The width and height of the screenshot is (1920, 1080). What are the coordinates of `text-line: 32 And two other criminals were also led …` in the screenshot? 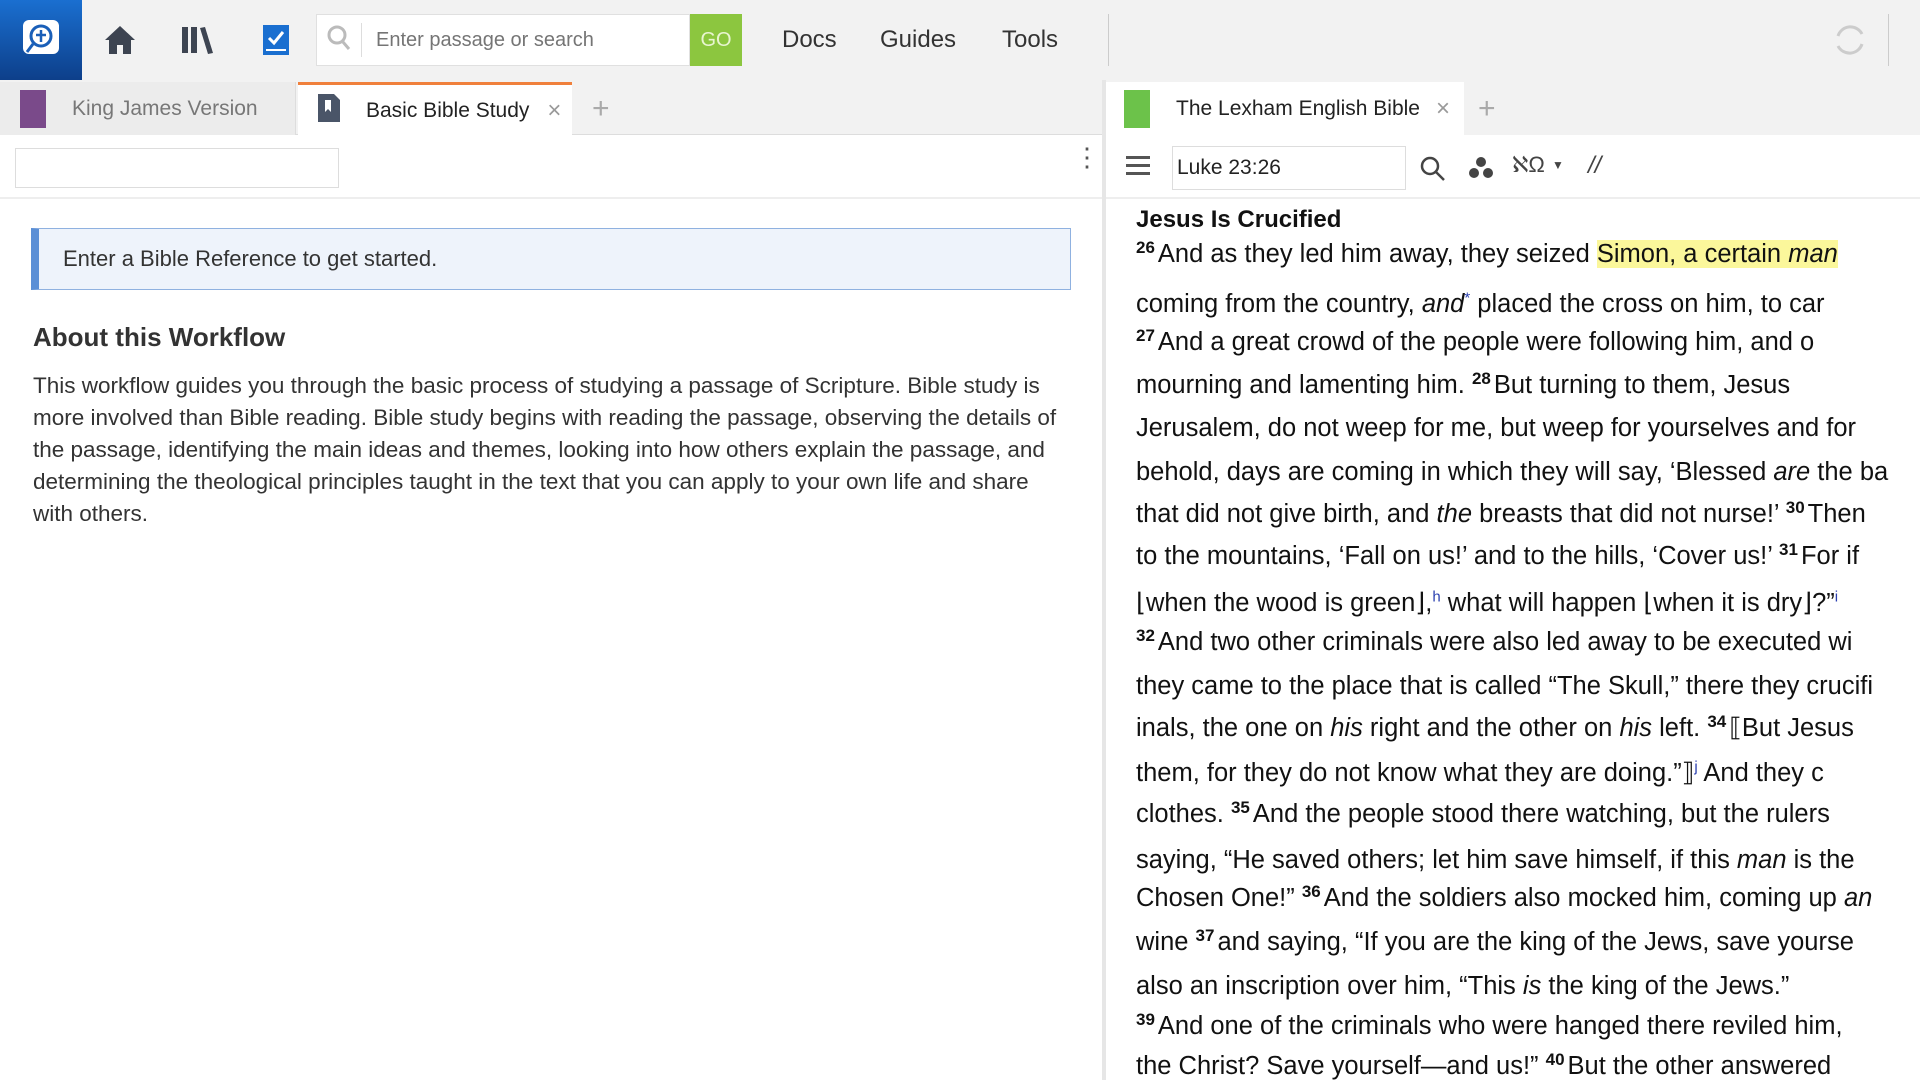 It's located at (1494, 641).